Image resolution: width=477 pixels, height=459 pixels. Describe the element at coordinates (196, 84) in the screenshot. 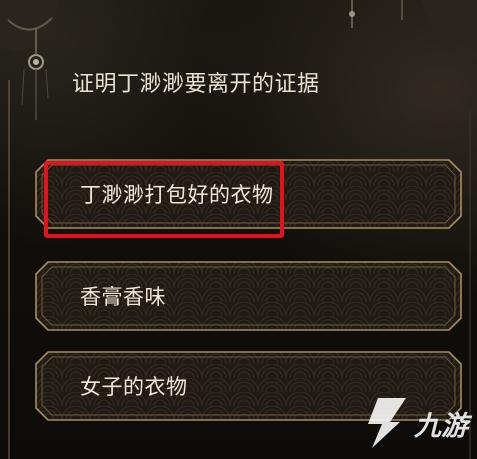

I see `question-title: 证明丁渺渺要离开的证据` at that location.